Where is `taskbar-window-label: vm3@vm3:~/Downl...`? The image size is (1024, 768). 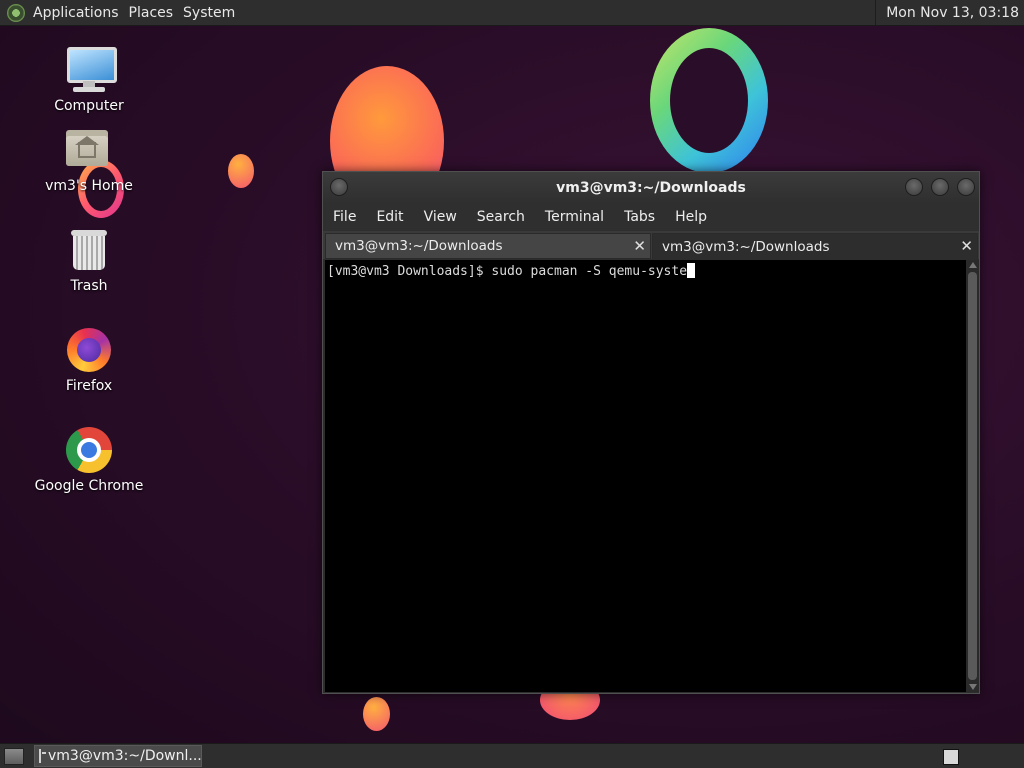 taskbar-window-label: vm3@vm3:~/Downl... is located at coordinates (125, 756).